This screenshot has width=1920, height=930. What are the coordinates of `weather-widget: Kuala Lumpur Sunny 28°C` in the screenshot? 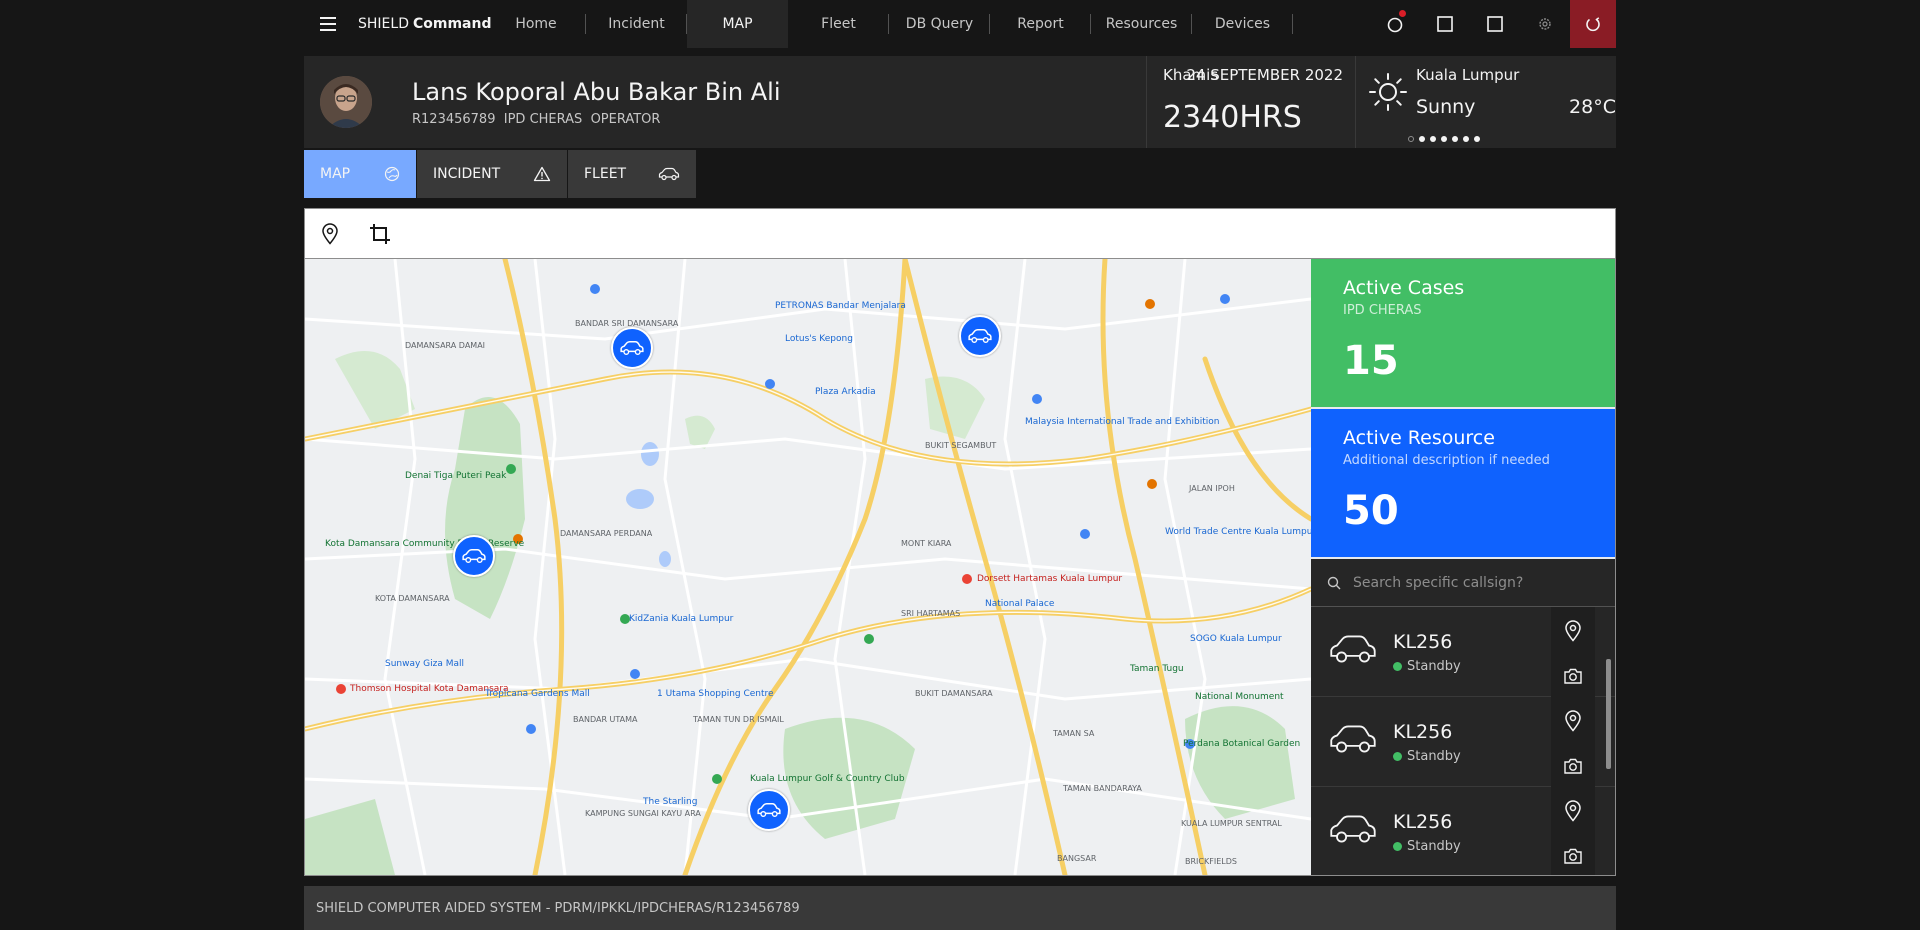 It's located at (1486, 102).